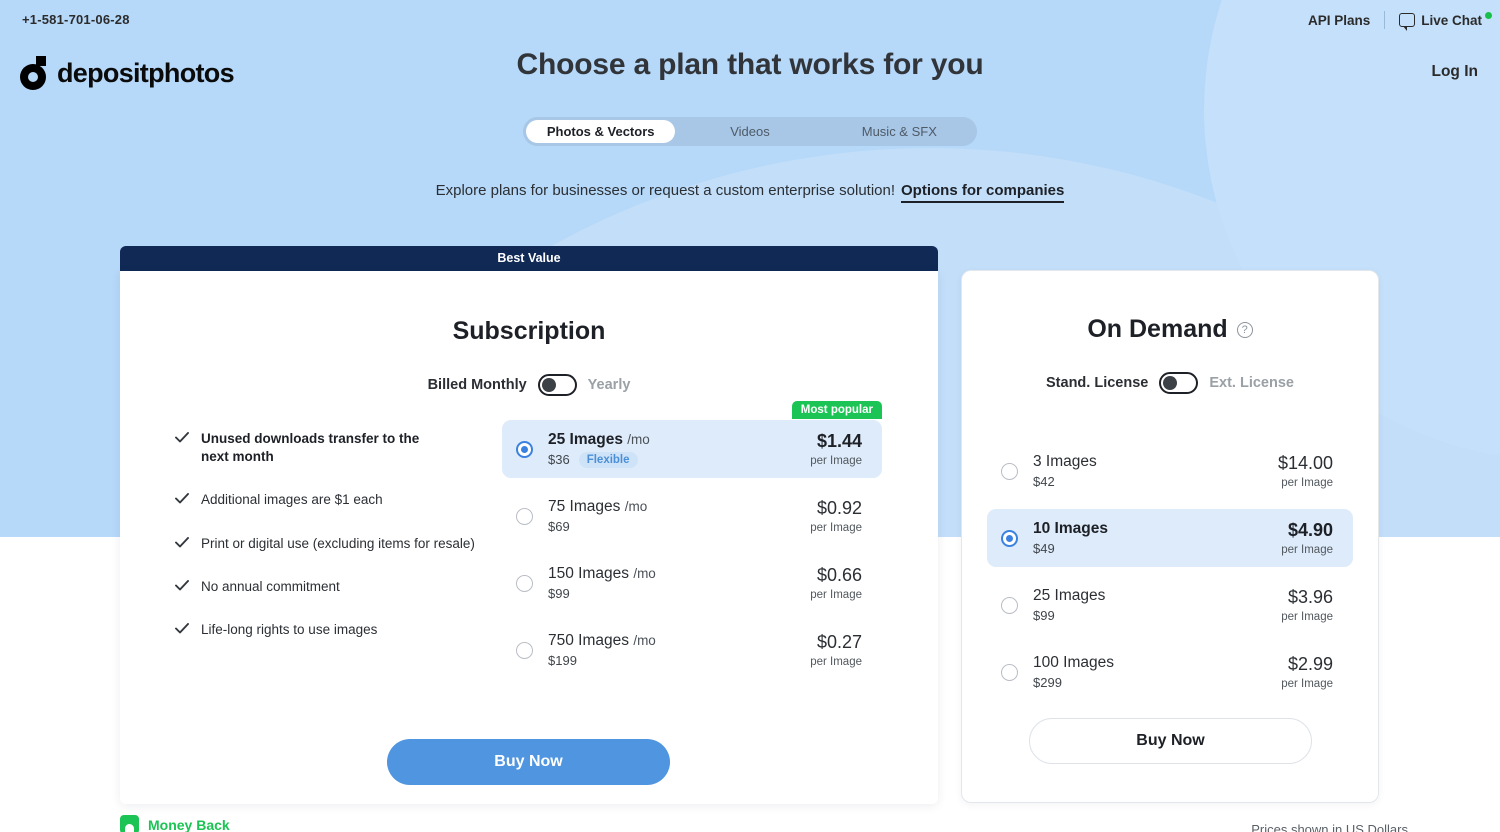 This screenshot has width=1500, height=832. Describe the element at coordinates (750, 64) in the screenshot. I see `page-title: Choose a plan that works for you` at that location.